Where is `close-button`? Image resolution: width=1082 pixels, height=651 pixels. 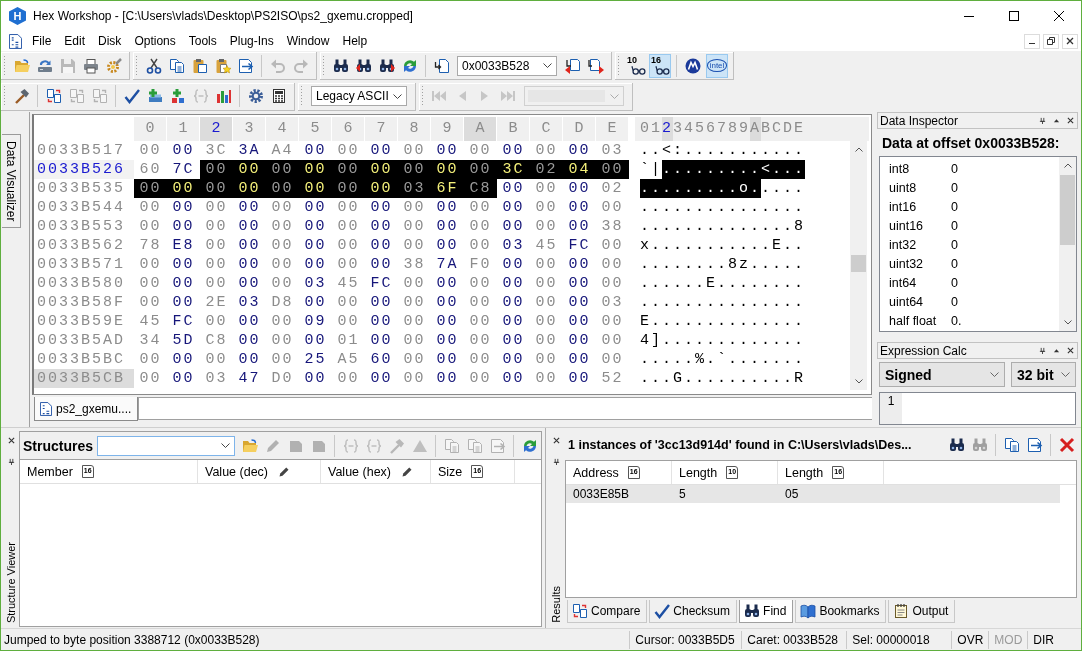
close-button is located at coordinates (1070, 41).